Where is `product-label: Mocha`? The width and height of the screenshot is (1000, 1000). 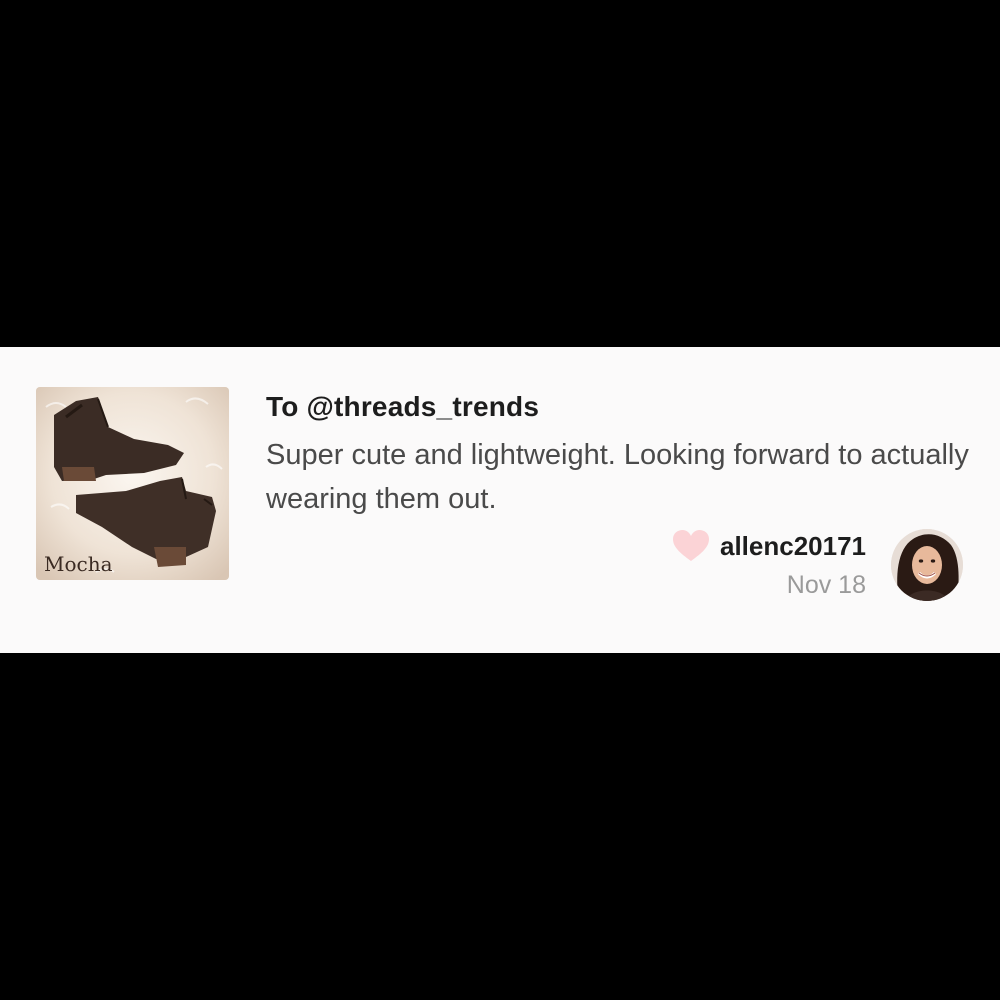
product-label: Mocha is located at coordinates (78, 564).